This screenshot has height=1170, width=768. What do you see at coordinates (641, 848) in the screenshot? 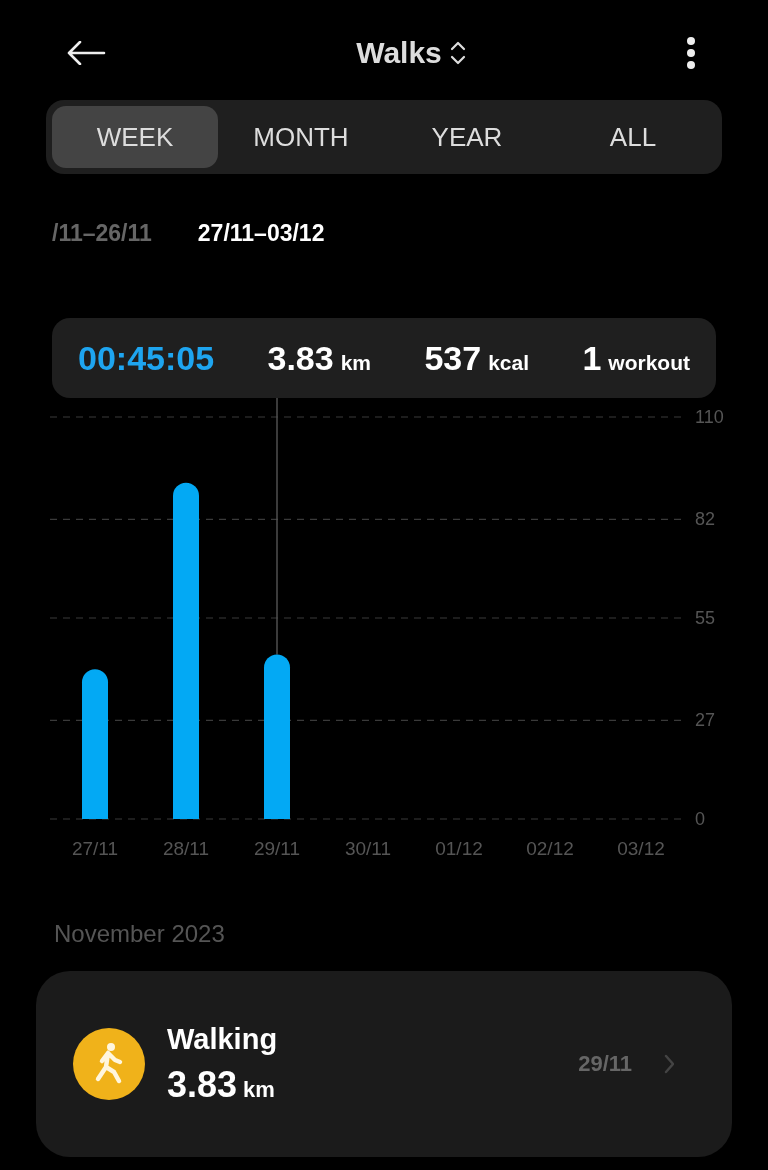
I see `x-axis-label: 03/12` at bounding box center [641, 848].